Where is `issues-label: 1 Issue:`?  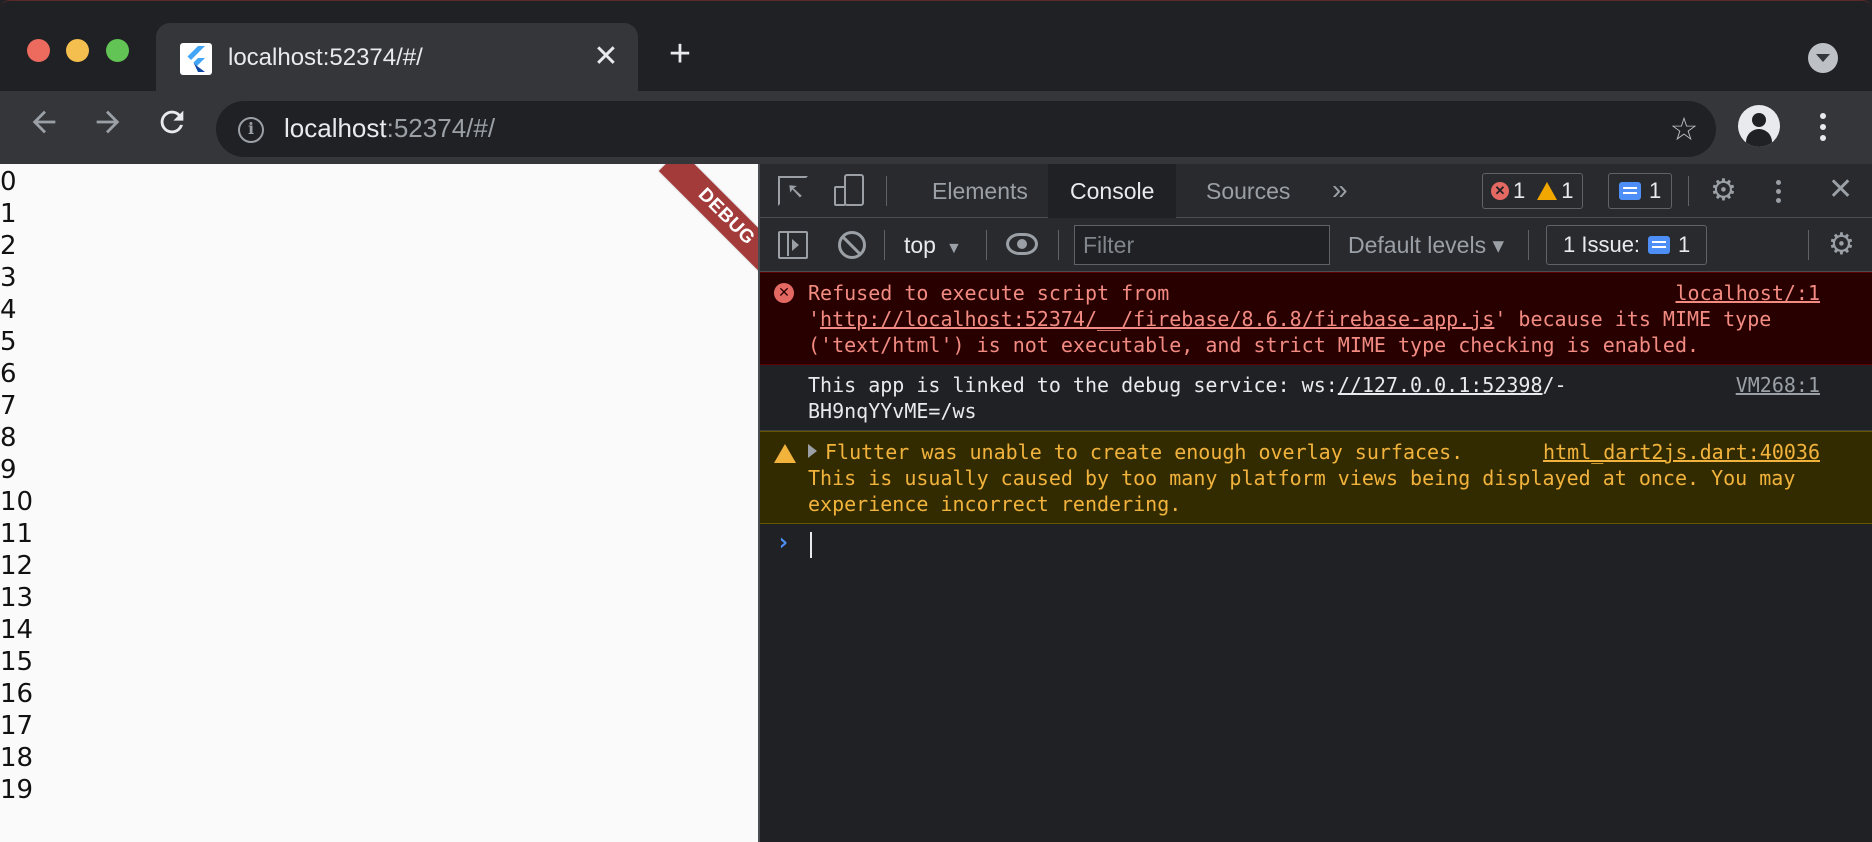 issues-label: 1 Issue: is located at coordinates (1602, 244).